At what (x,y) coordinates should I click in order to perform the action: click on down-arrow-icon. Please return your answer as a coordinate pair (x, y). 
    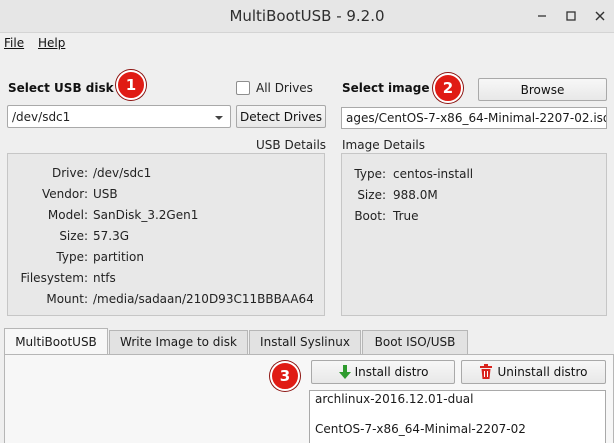
    Looking at the image, I should click on (345, 372).